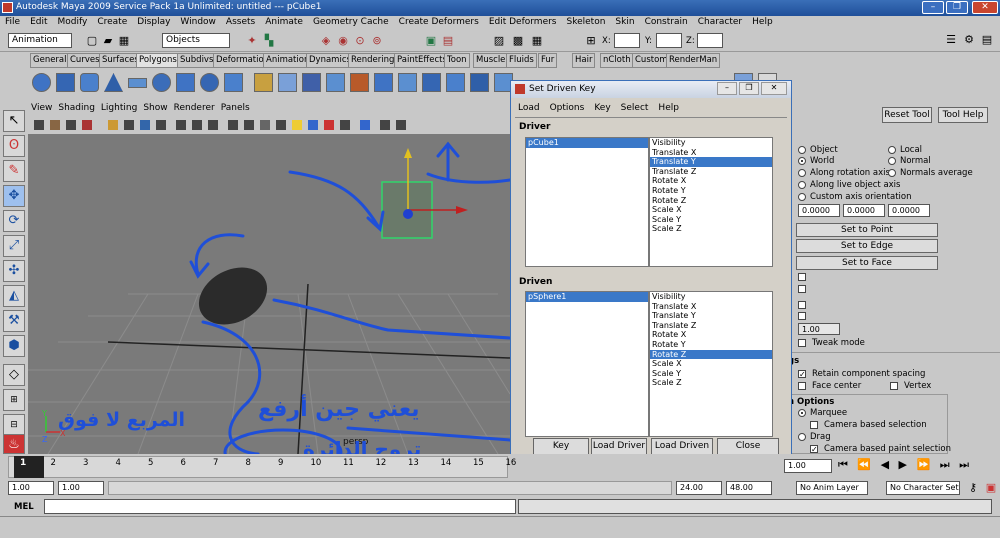 The image size is (1000, 538). I want to click on psphere1-object, so click(233, 296).